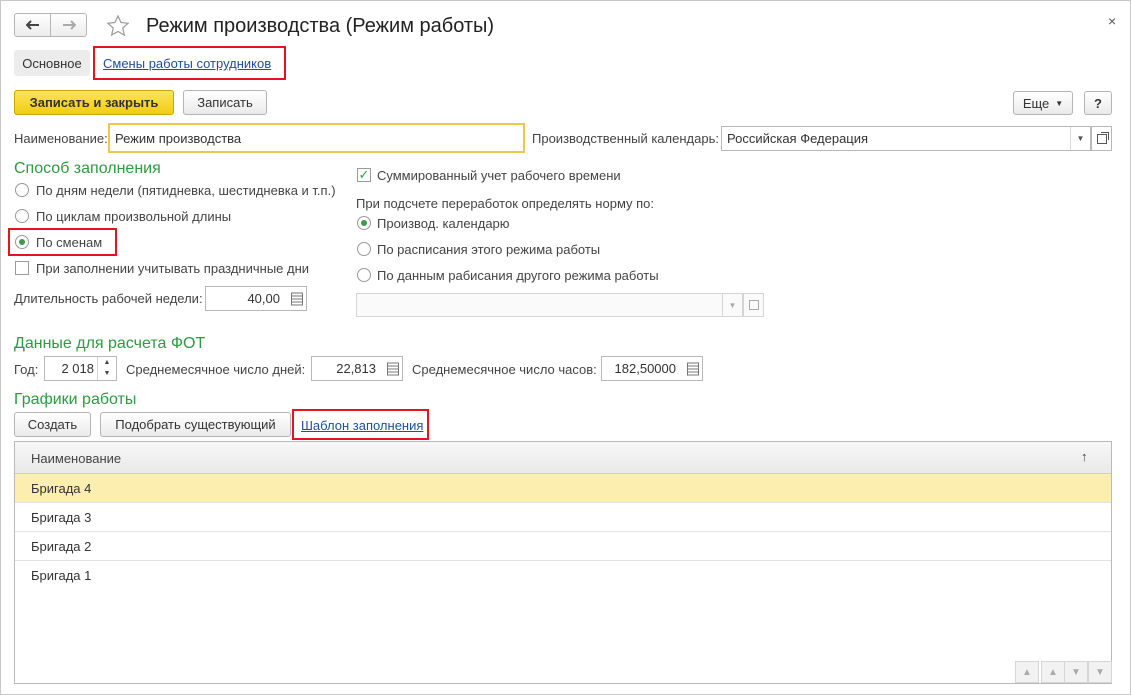 This screenshot has height=695, width=1131. I want to click on table-row: Бригада 1, so click(563, 575).